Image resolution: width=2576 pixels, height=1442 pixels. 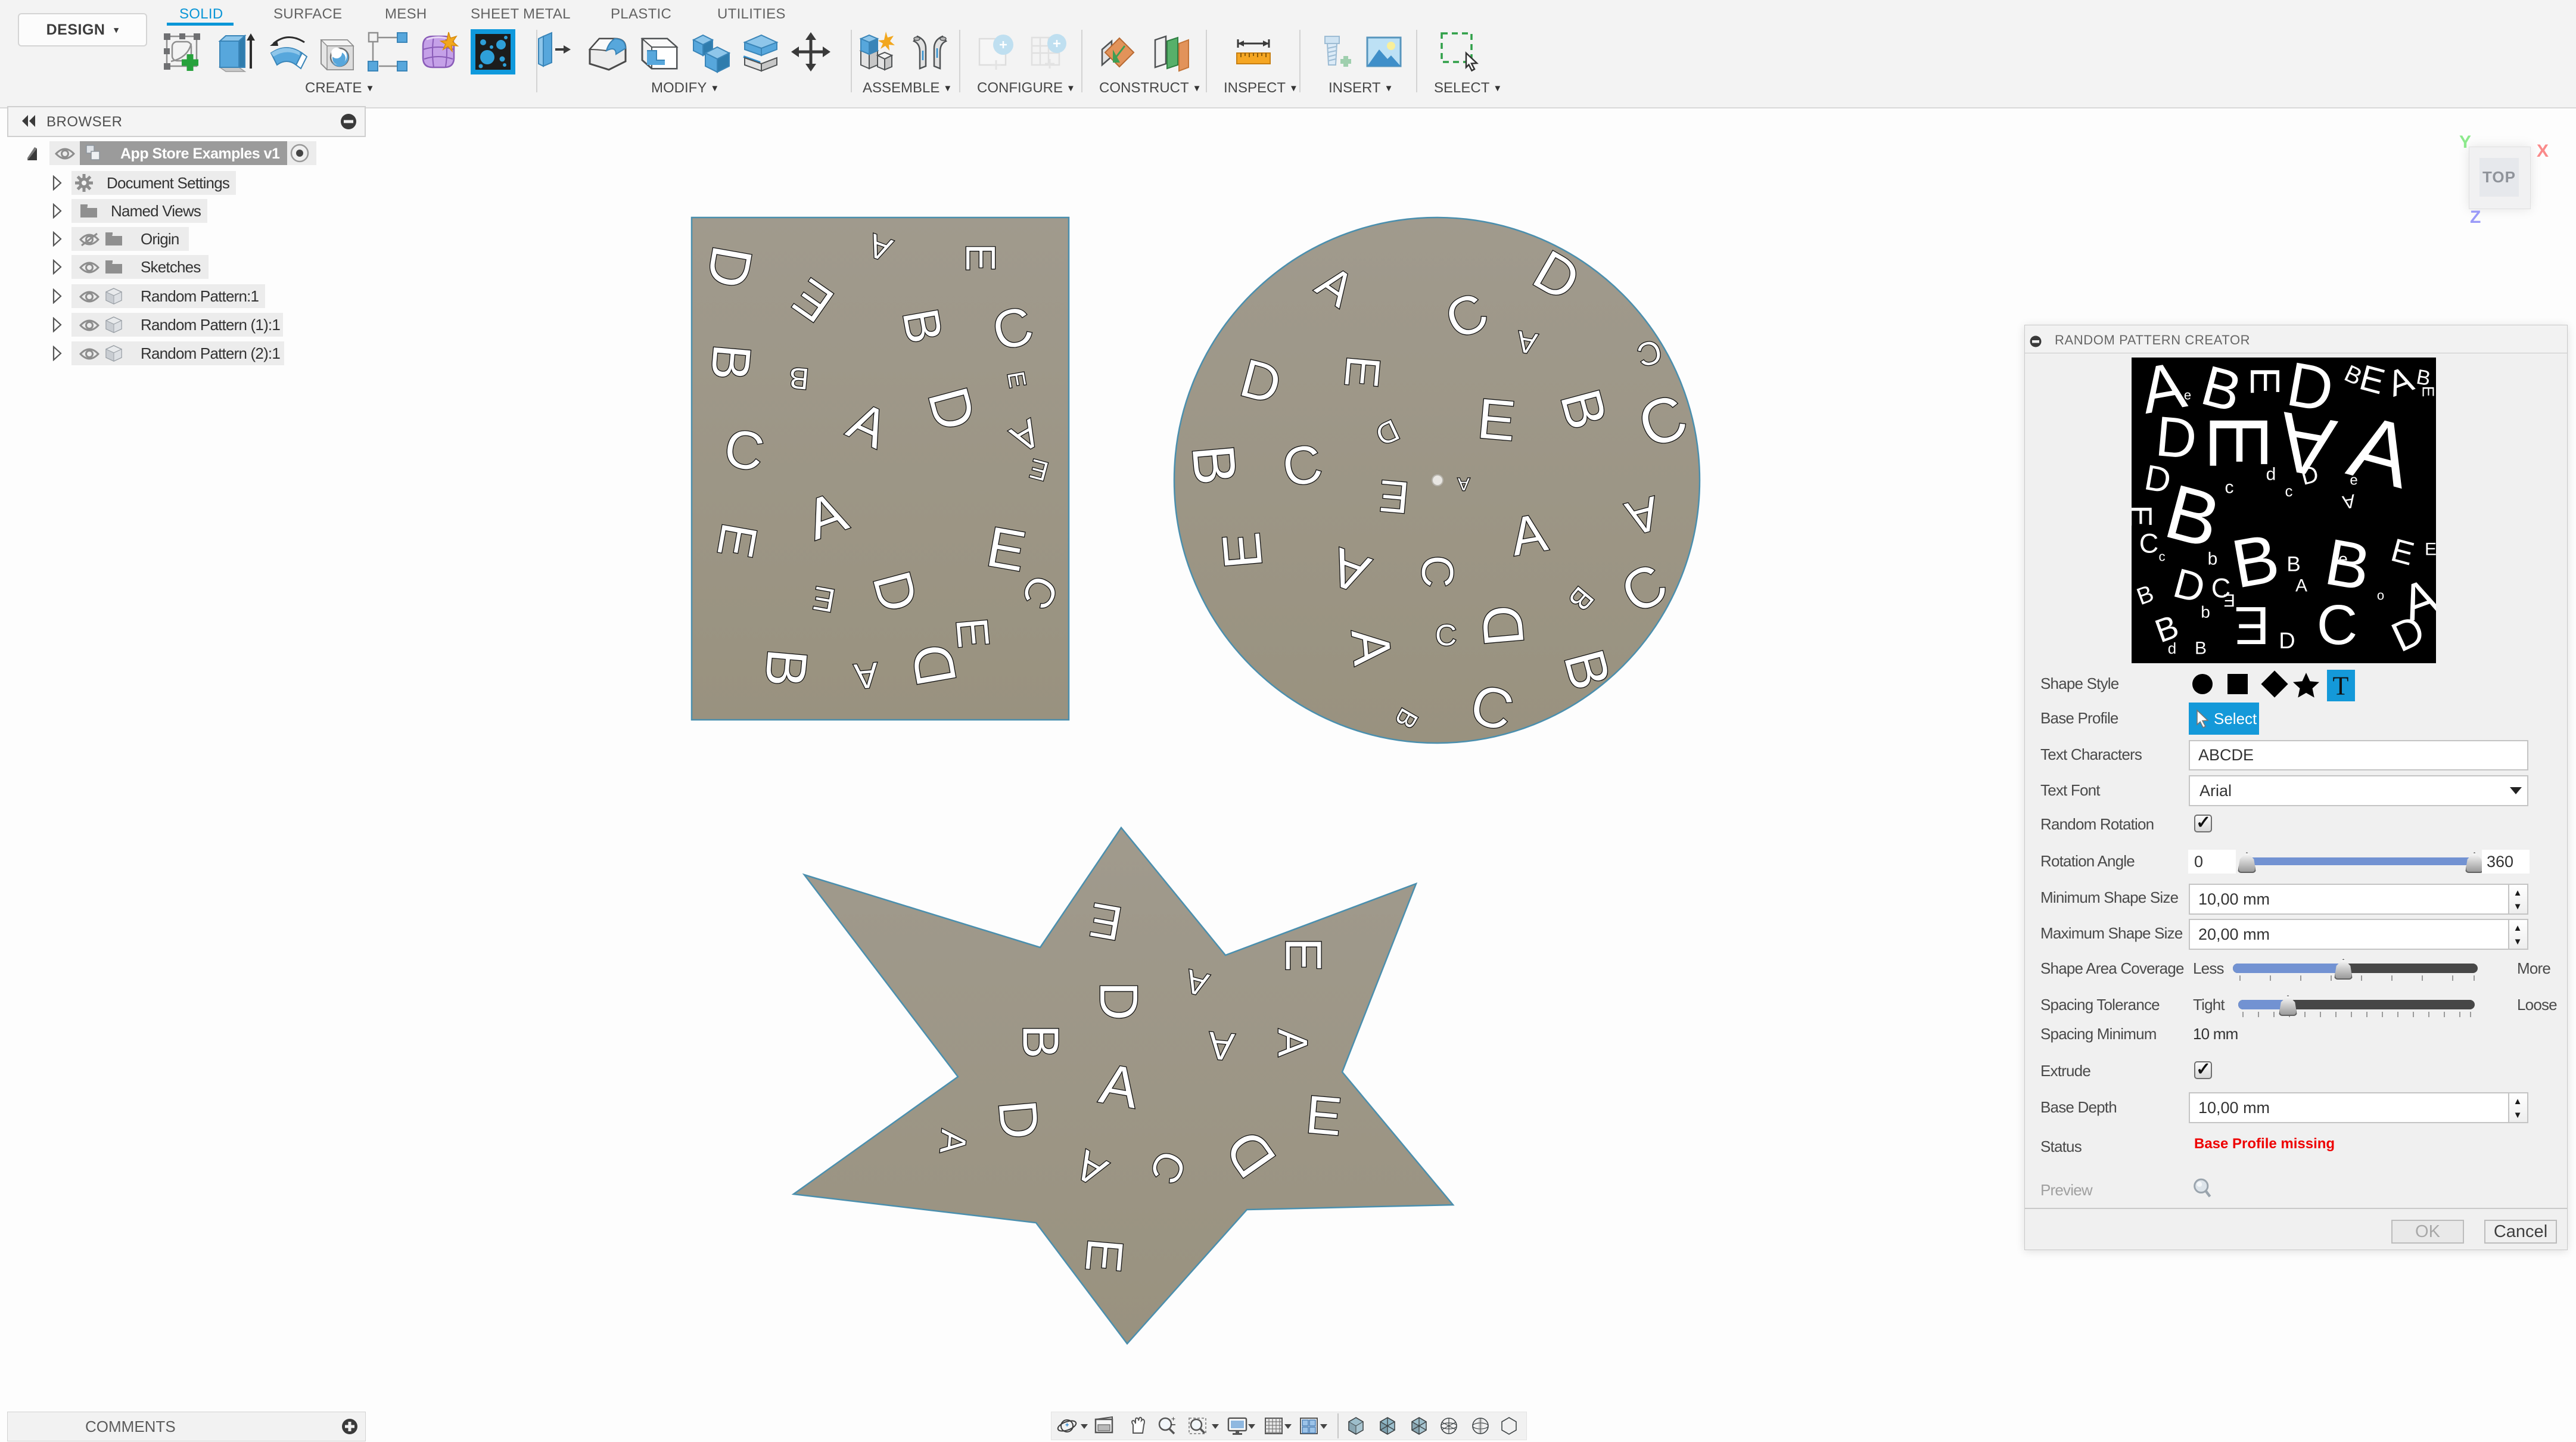 What do you see at coordinates (2380, 595) in the screenshot?
I see `svg-text: o` at bounding box center [2380, 595].